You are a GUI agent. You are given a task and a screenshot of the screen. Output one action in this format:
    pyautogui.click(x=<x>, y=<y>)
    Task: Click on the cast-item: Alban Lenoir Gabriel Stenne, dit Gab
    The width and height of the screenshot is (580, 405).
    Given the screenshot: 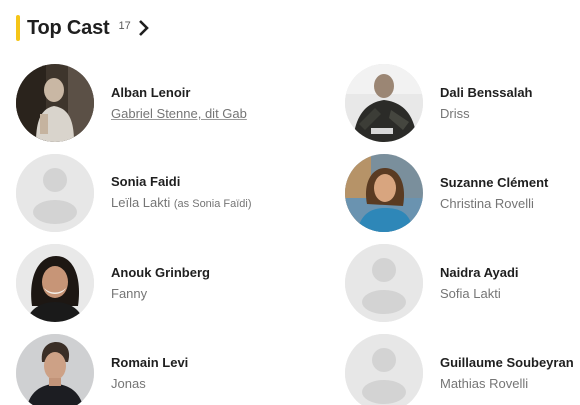 What is the action you would take?
    pyautogui.click(x=180, y=103)
    